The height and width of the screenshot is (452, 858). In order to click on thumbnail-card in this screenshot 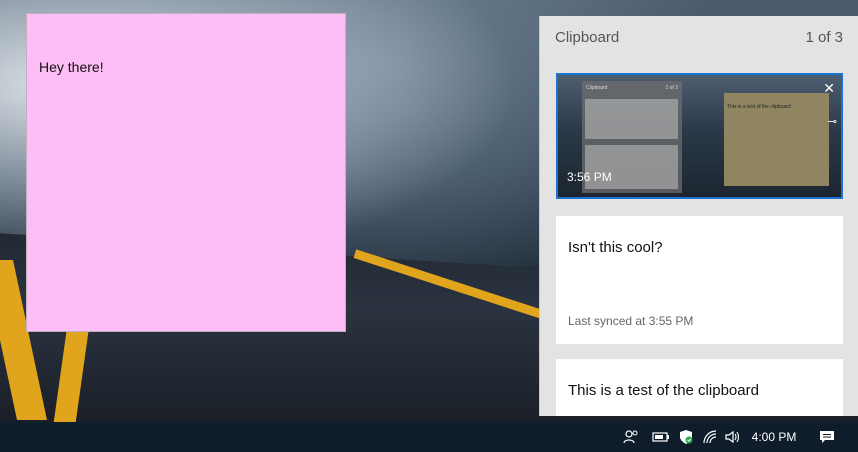, I will do `click(631, 119)`.